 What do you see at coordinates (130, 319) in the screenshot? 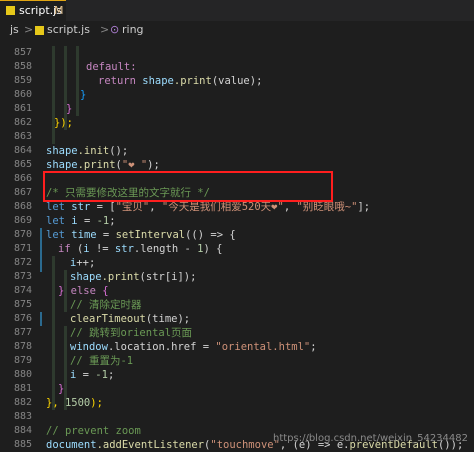
I see `code-line: clearTimeout(time);` at bounding box center [130, 319].